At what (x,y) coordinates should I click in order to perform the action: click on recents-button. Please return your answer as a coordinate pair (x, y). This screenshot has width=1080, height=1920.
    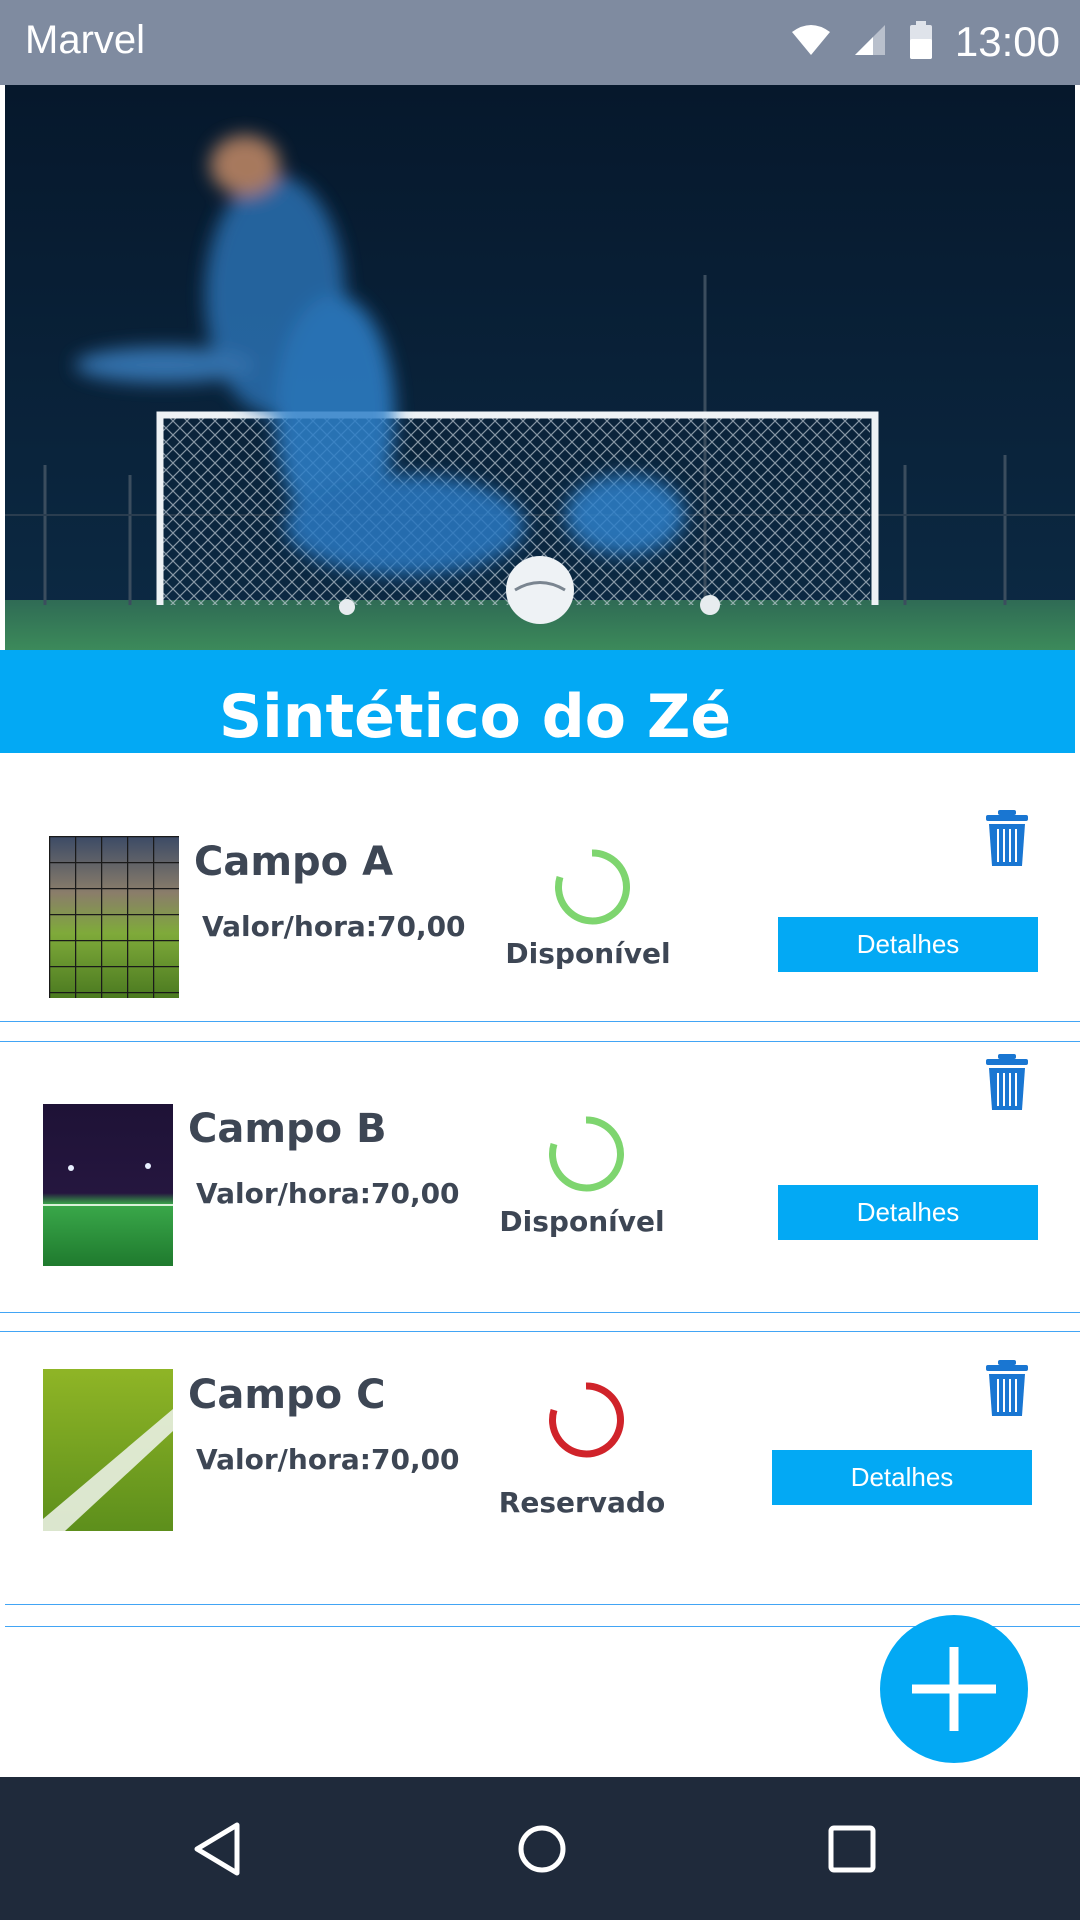
    Looking at the image, I should click on (852, 1848).